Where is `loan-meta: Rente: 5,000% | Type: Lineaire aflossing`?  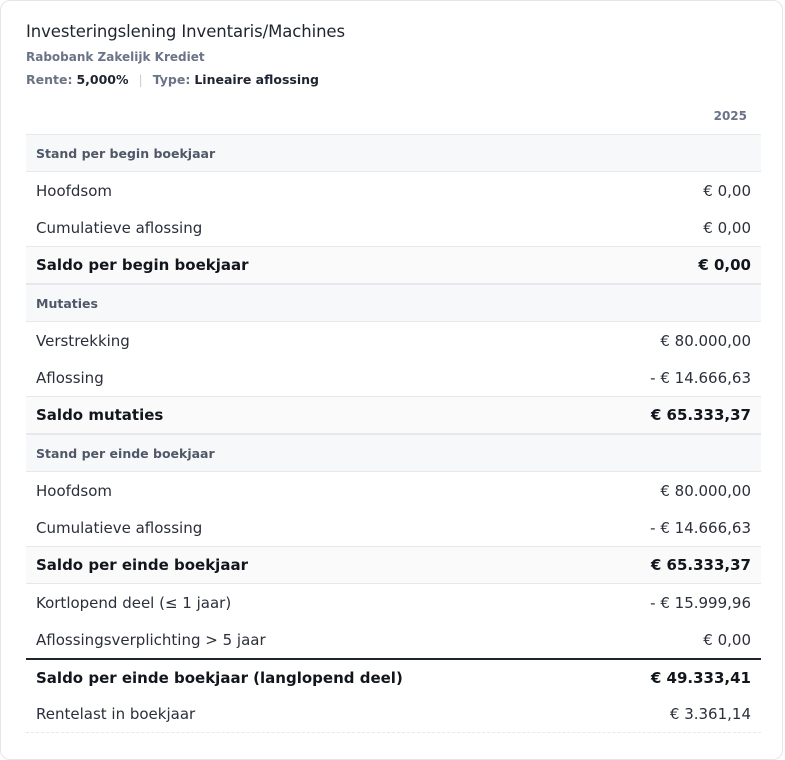 loan-meta: Rente: 5,000% | Type: Lineaire aflossing is located at coordinates (172, 79).